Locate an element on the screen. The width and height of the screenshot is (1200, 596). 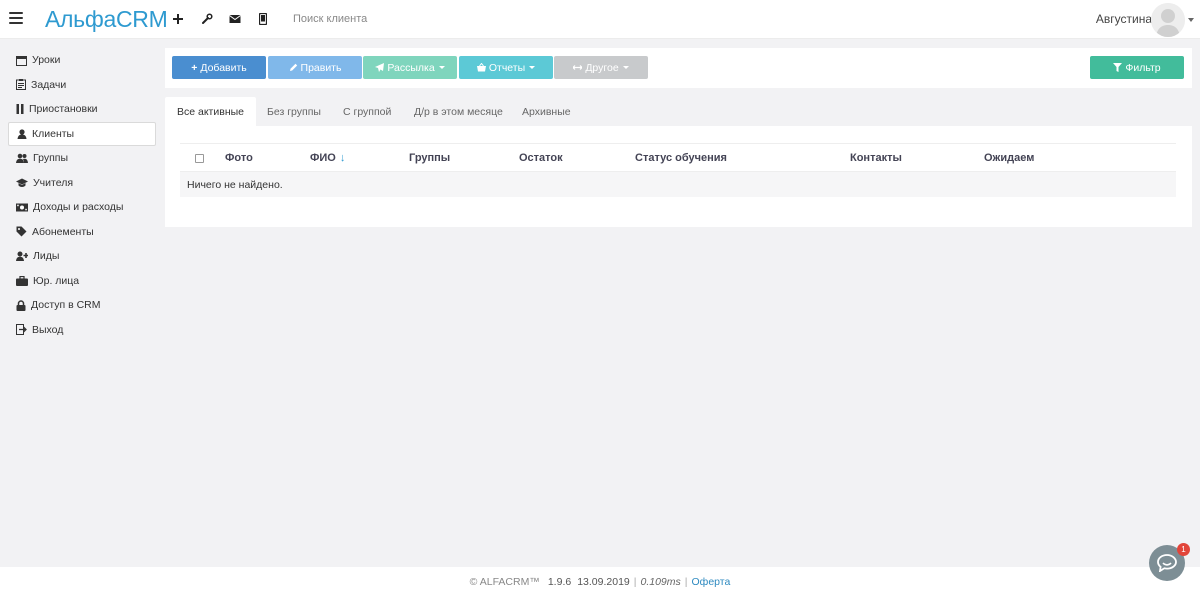
empty-table-message: Ничего не найдено. is located at coordinates (678, 184).